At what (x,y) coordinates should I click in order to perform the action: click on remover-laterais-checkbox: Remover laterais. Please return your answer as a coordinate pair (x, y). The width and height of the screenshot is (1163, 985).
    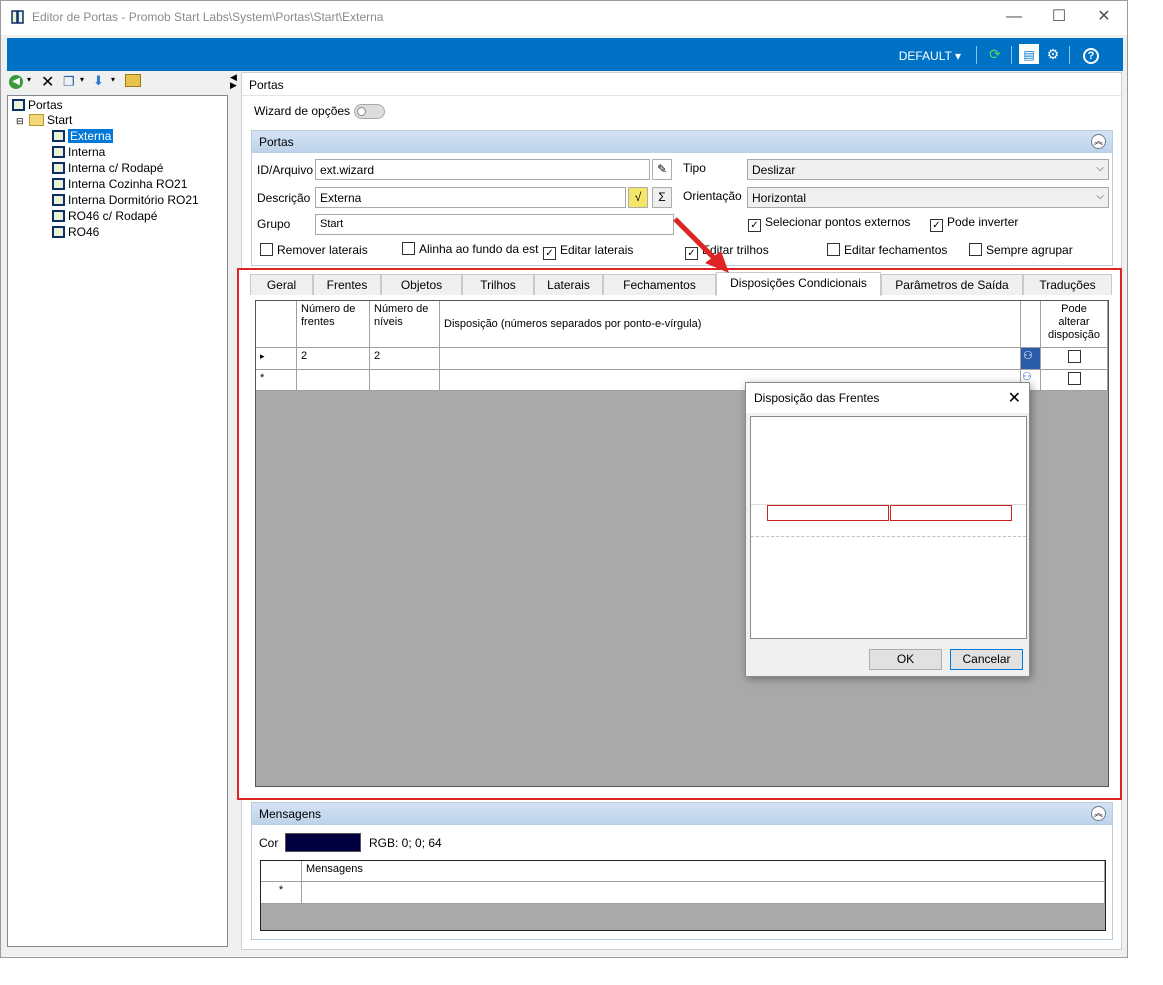
    Looking at the image, I should click on (314, 250).